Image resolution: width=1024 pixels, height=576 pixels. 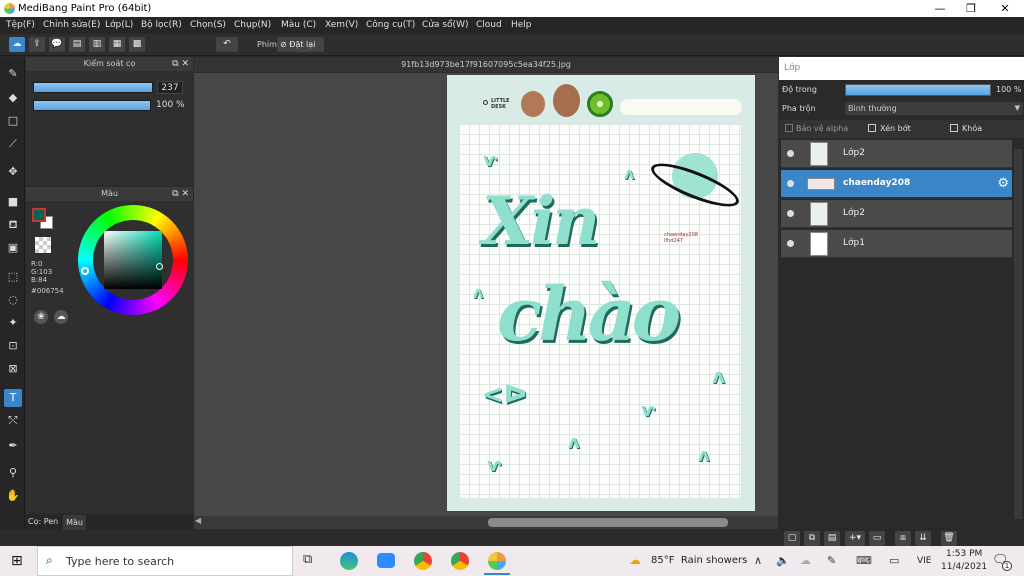 I want to click on document-tab: 91fb13d973be17f91607095c5ea34f25.jpg, so click(x=486, y=64).